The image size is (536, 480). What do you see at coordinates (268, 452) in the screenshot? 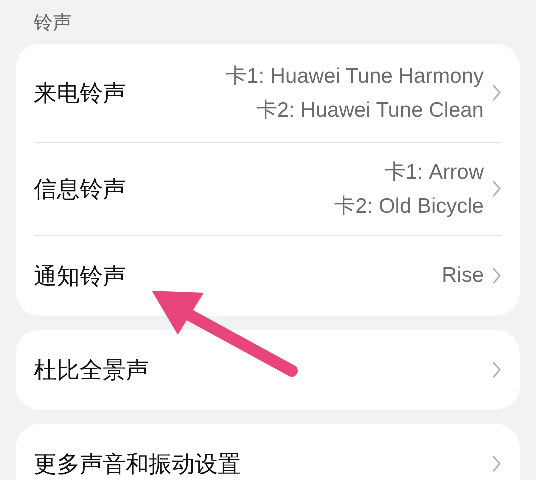
I see `settings-row: 更多声音和振动设置` at bounding box center [268, 452].